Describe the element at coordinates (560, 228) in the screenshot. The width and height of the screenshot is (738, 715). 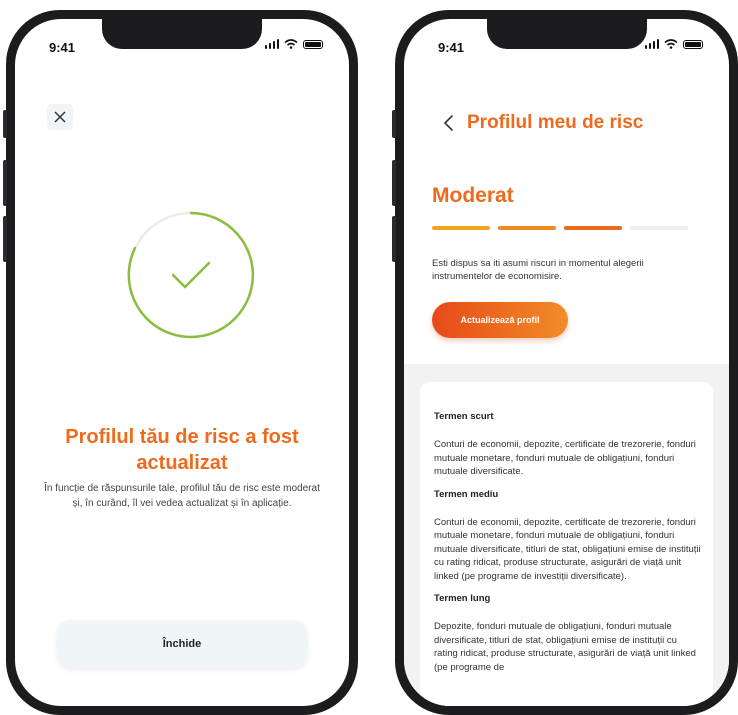
I see `risk-scale` at that location.